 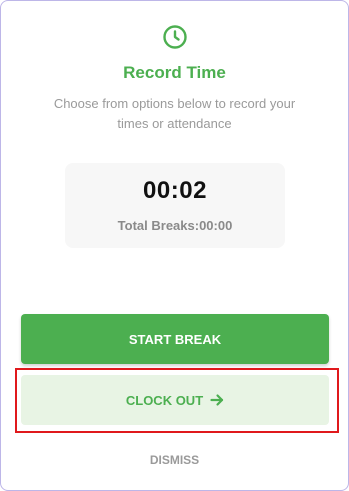 I want to click on start-break-button: START BREAK, so click(x=175, y=339).